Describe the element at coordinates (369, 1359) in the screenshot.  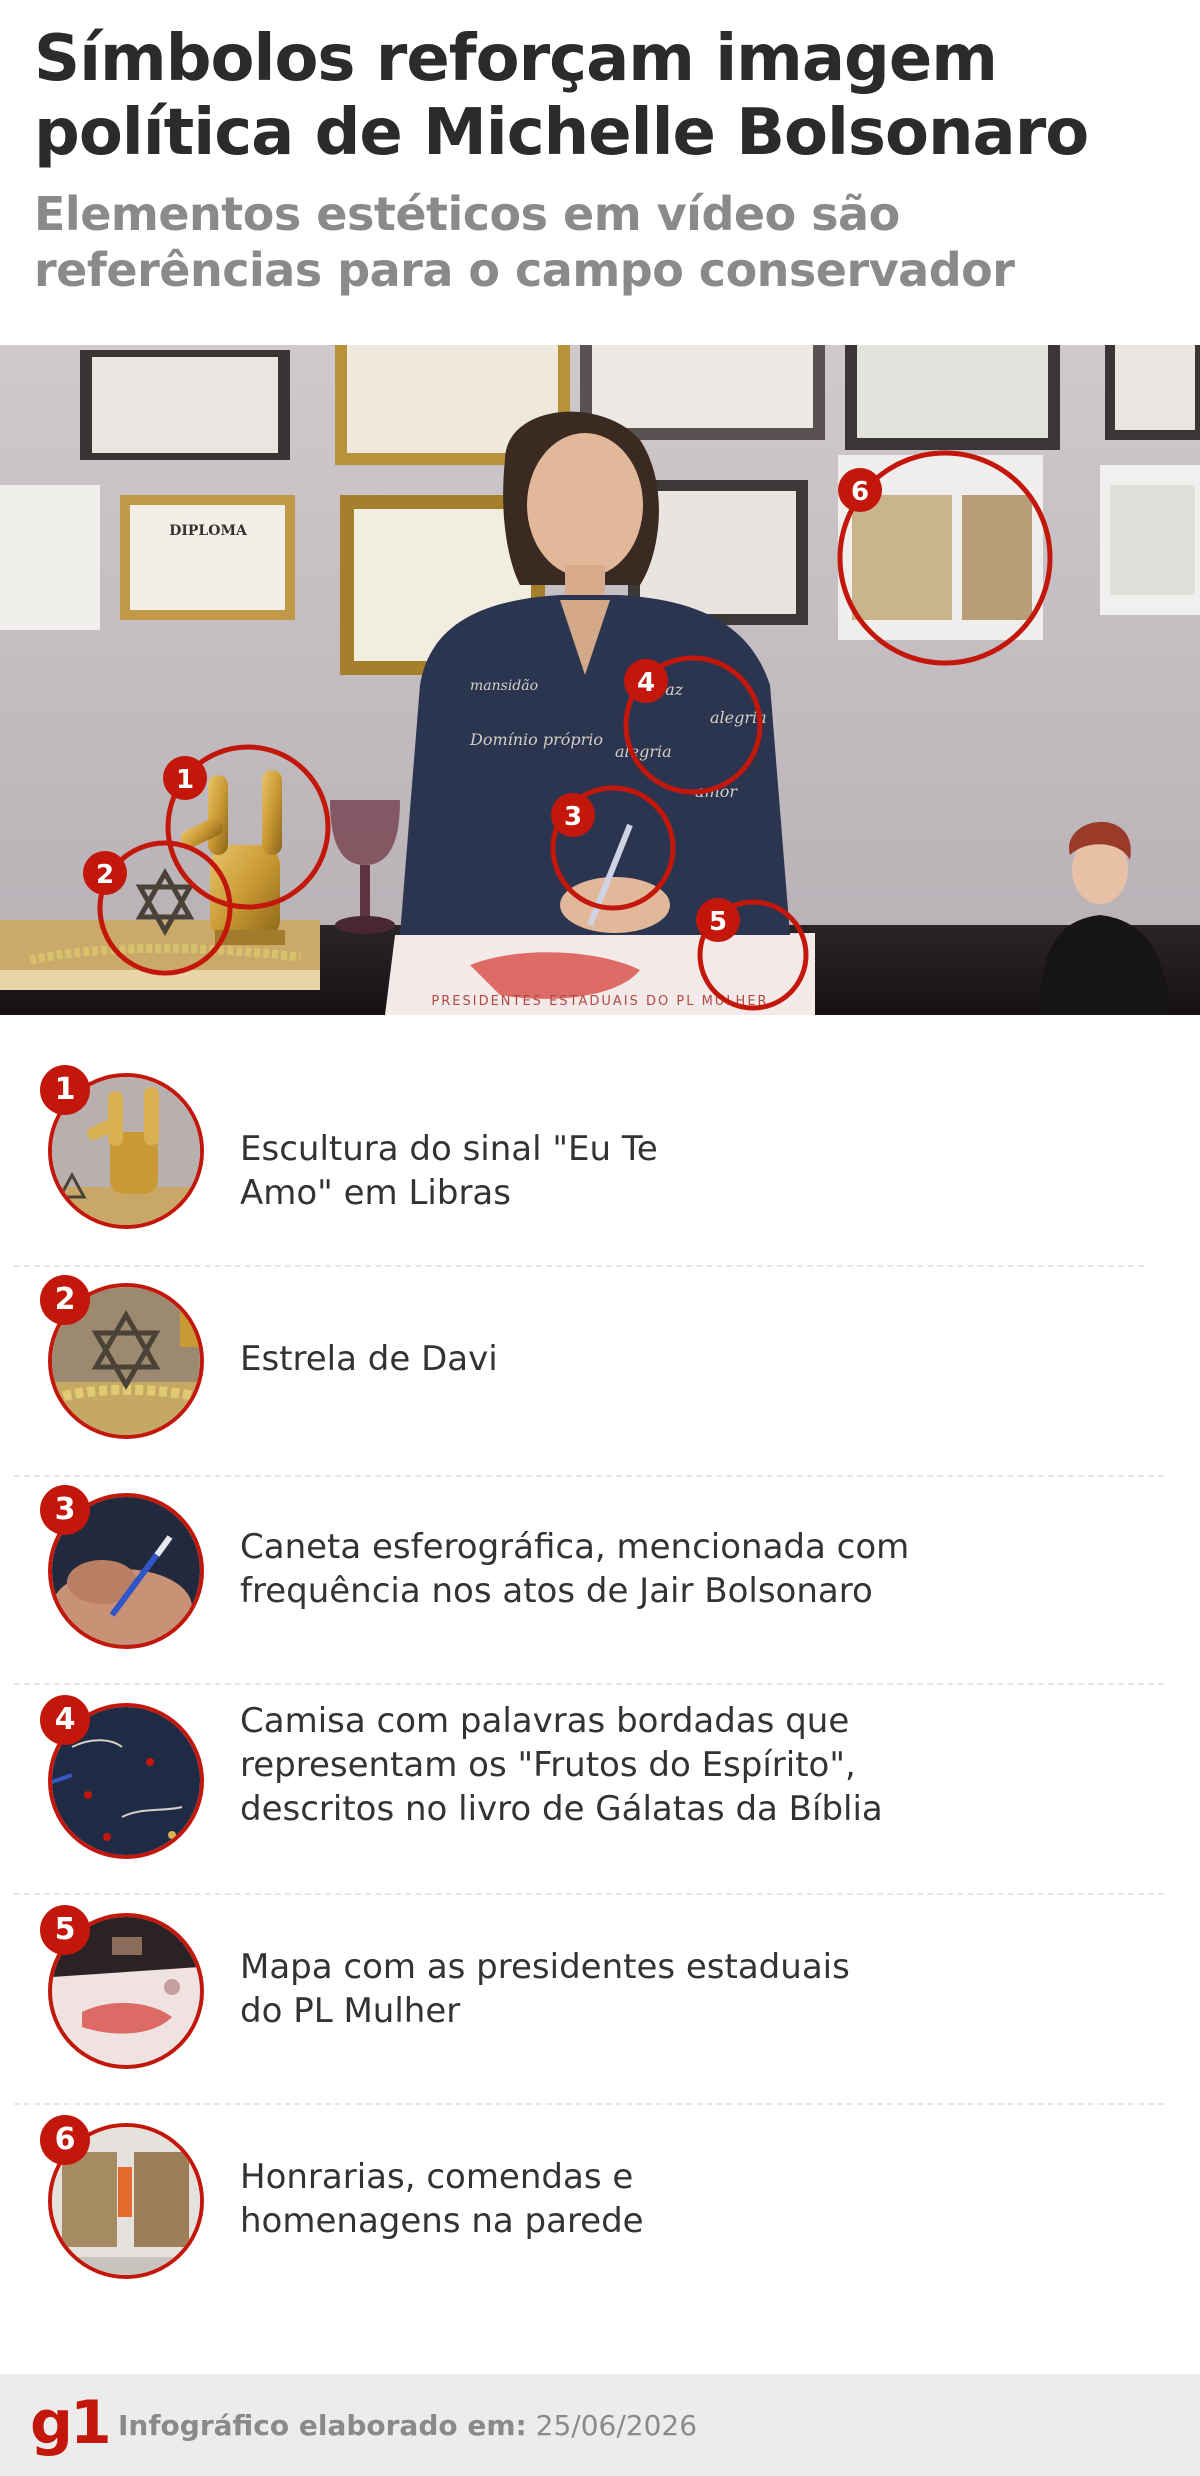
I see `item-text-2: Estrela de Davi` at that location.